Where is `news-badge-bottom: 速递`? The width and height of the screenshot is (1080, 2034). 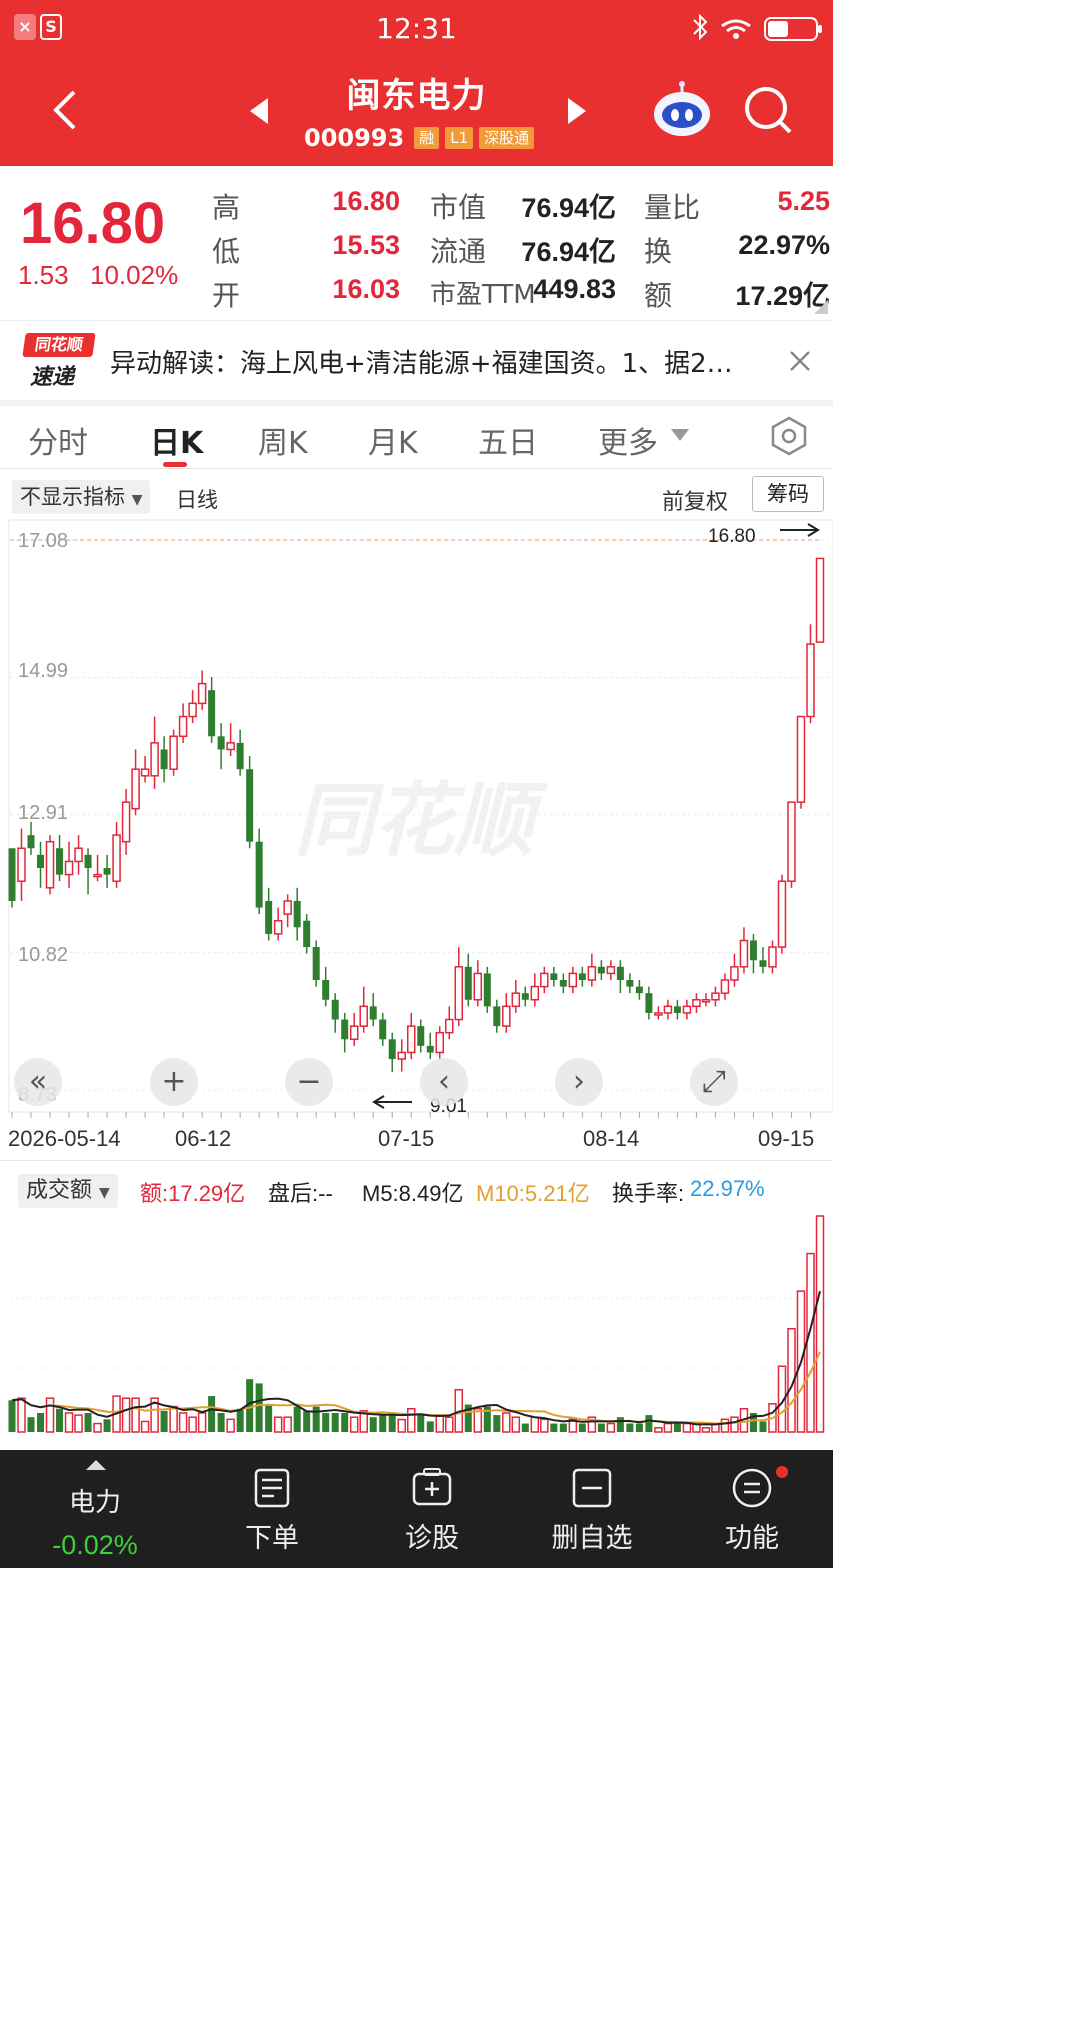
news-badge-bottom: 速递 is located at coordinates (52, 377).